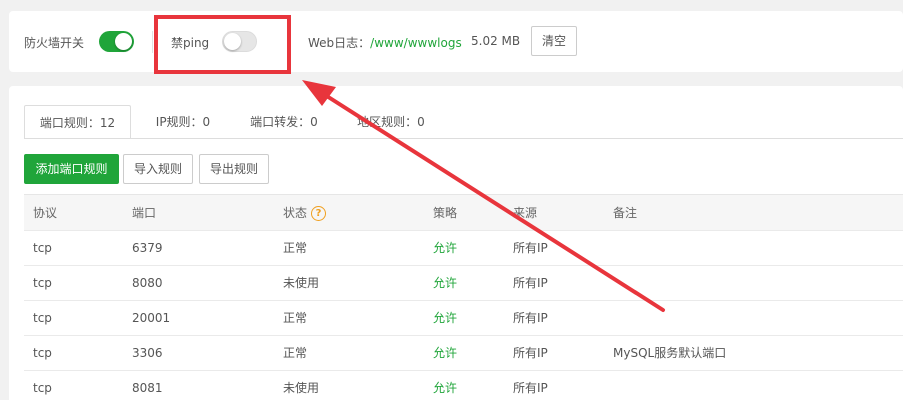 This screenshot has width=903, height=400. Describe the element at coordinates (234, 169) in the screenshot. I see `export-rules-button: 导出规则` at that location.